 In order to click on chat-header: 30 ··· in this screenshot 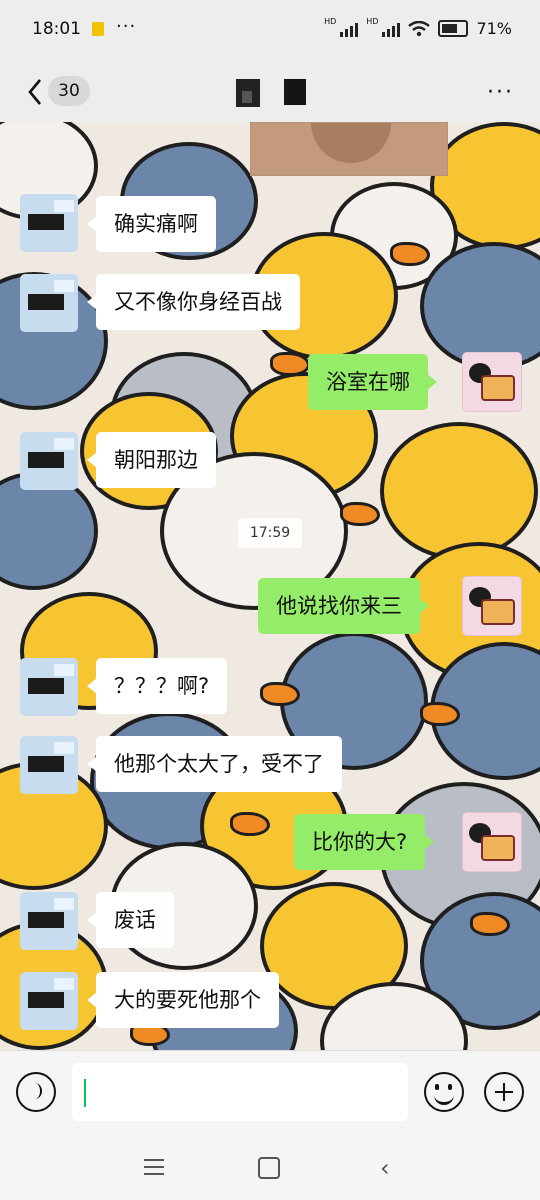, I will do `click(270, 92)`.